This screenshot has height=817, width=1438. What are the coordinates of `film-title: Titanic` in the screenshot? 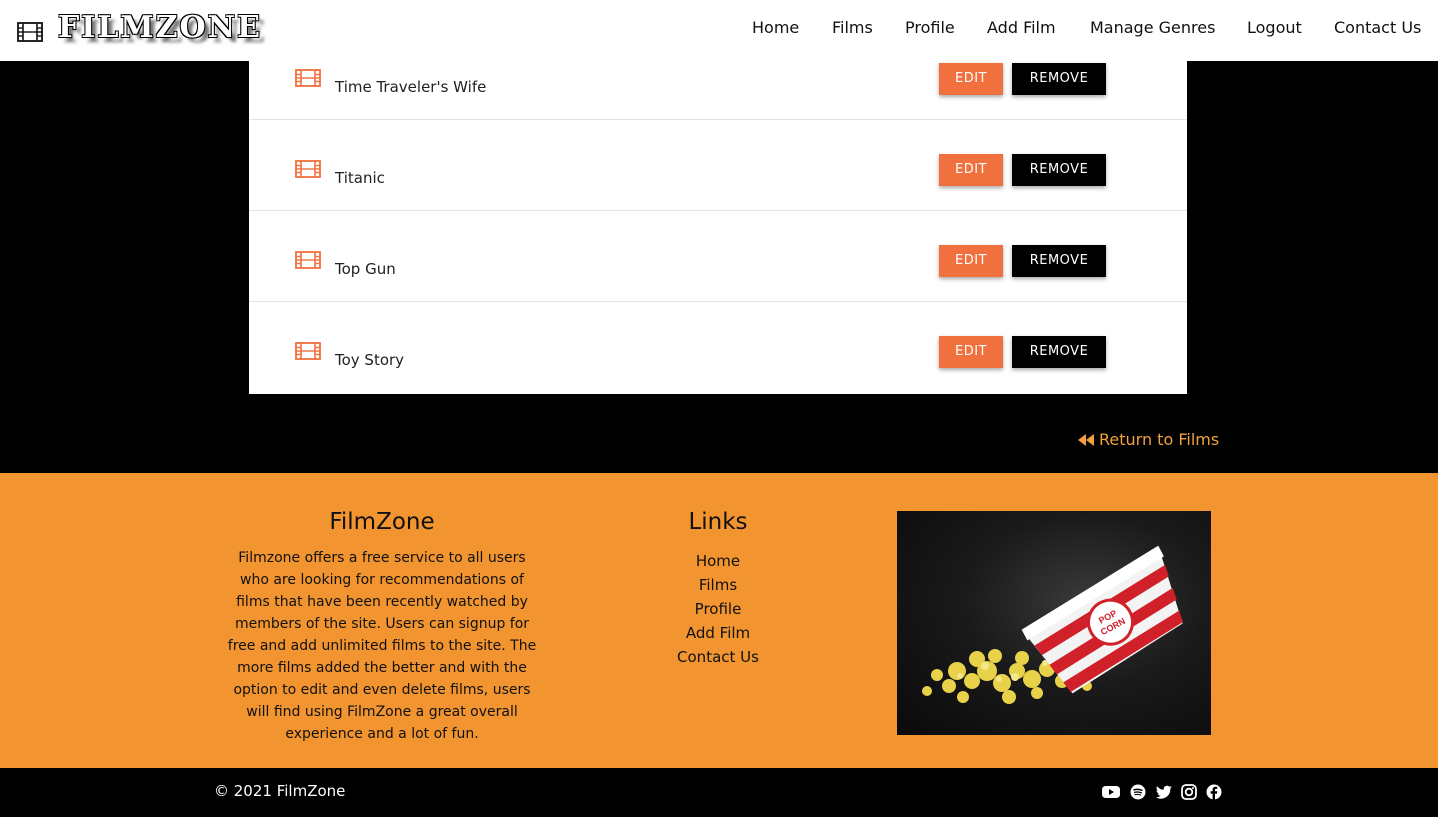 It's located at (360, 178).